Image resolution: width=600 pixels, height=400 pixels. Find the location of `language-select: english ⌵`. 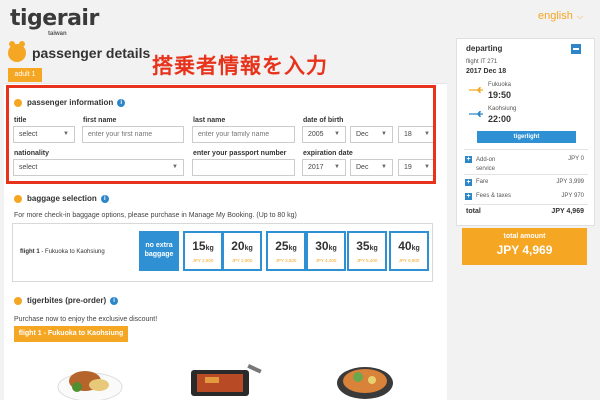

language-select: english ⌵ is located at coordinates (560, 16).